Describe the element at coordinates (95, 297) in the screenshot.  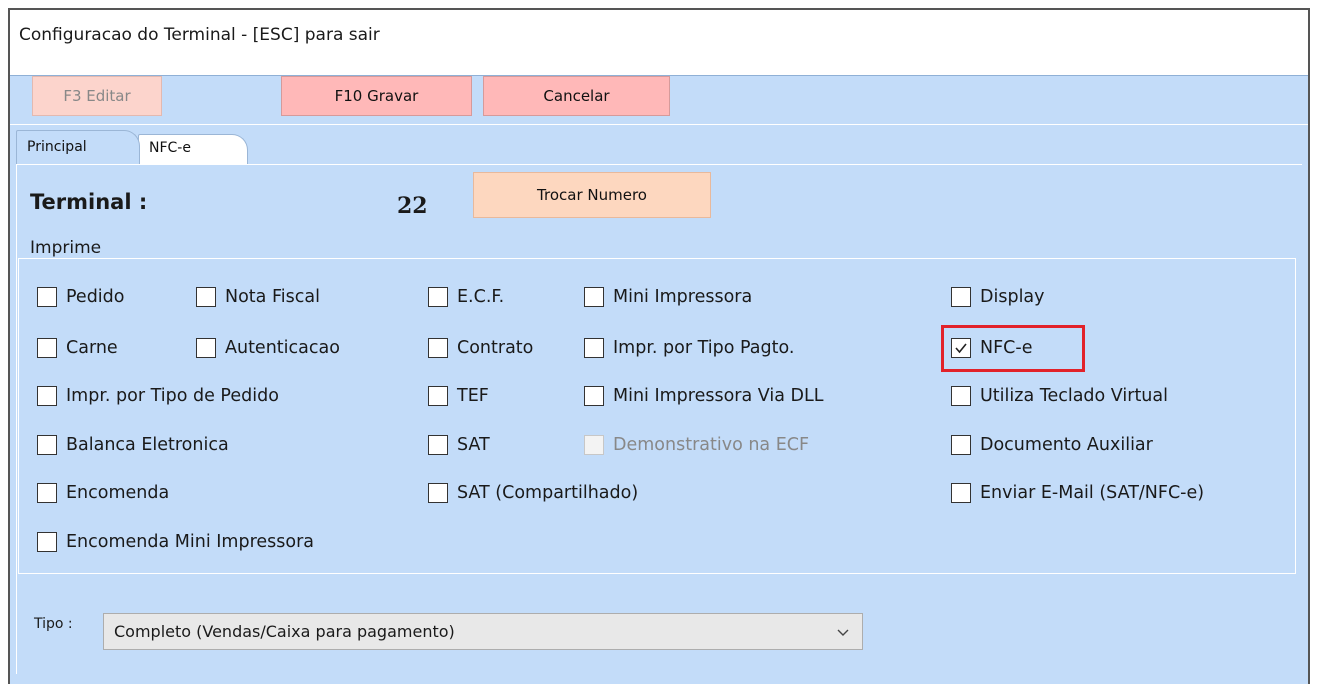
I see `checkbox-label: Pedido` at that location.